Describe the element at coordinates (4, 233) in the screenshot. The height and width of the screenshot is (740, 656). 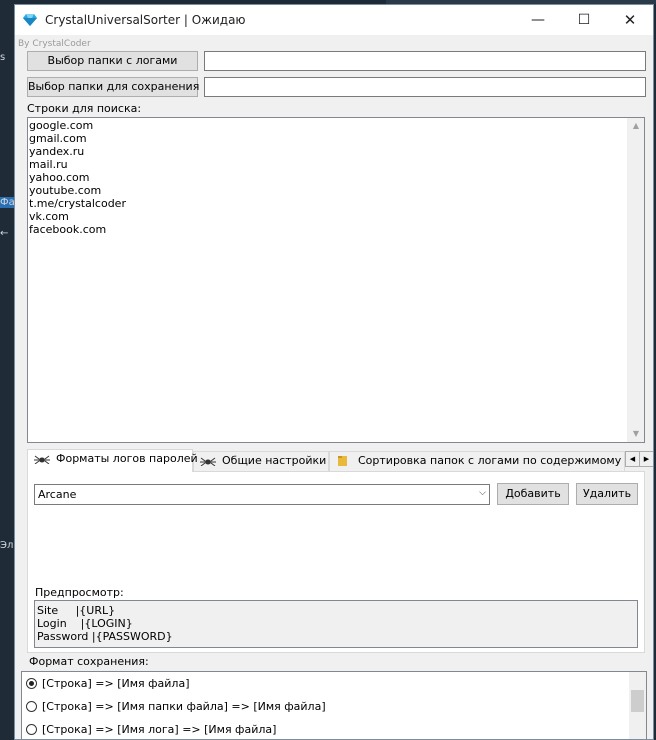
I see `background-arrow-icon: ←` at that location.